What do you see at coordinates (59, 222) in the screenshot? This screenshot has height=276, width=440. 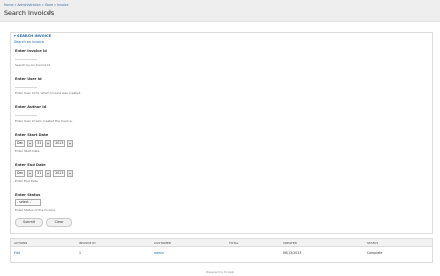 I see `clear-button: Clear` at bounding box center [59, 222].